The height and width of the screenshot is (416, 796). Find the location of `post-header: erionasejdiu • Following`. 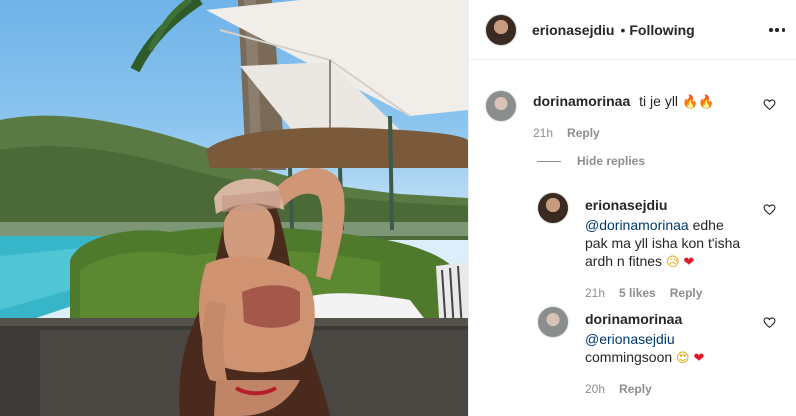

post-header: erionasejdiu • Following is located at coordinates (632, 30).